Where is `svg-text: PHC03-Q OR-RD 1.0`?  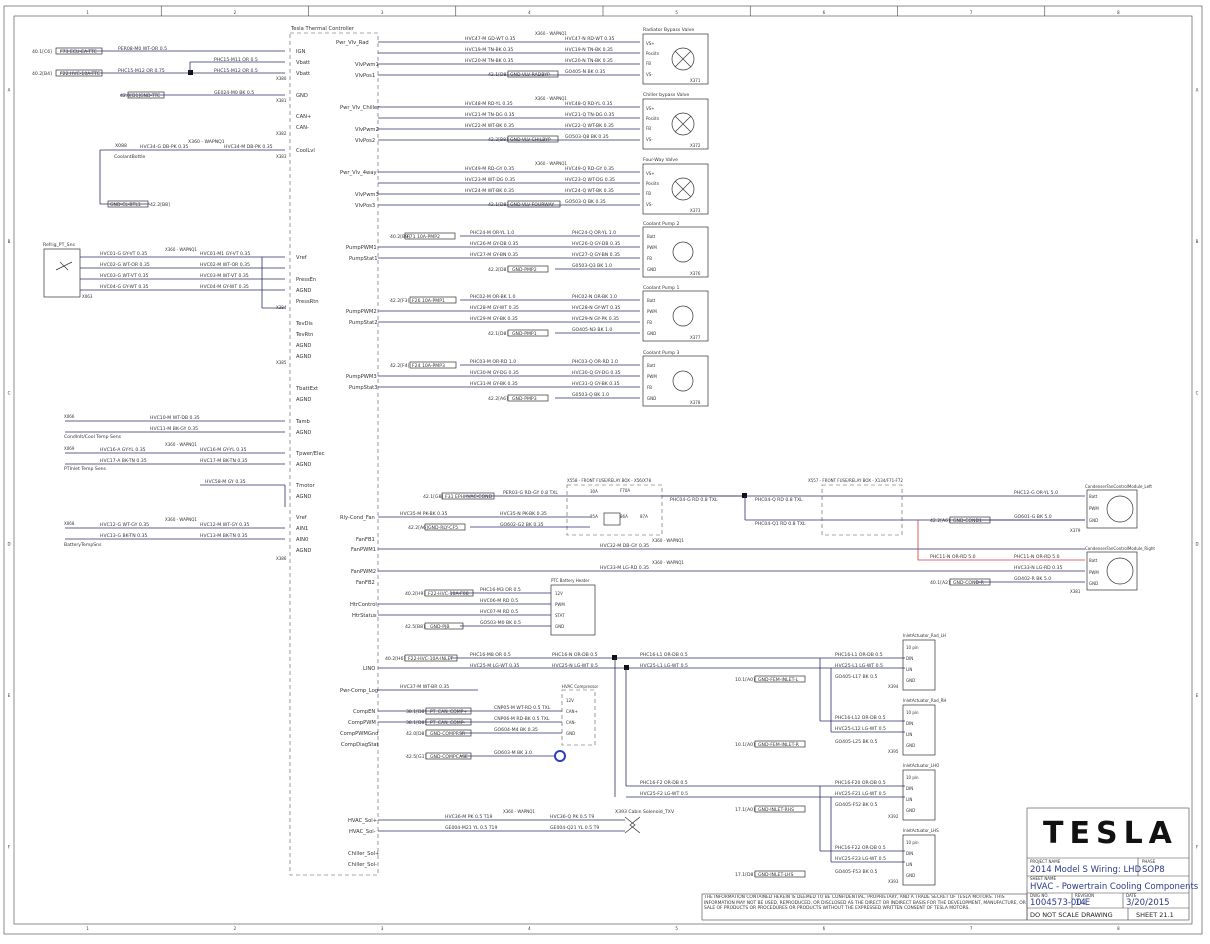 svg-text: PHC03-Q OR-RD 1.0 is located at coordinates (595, 362).